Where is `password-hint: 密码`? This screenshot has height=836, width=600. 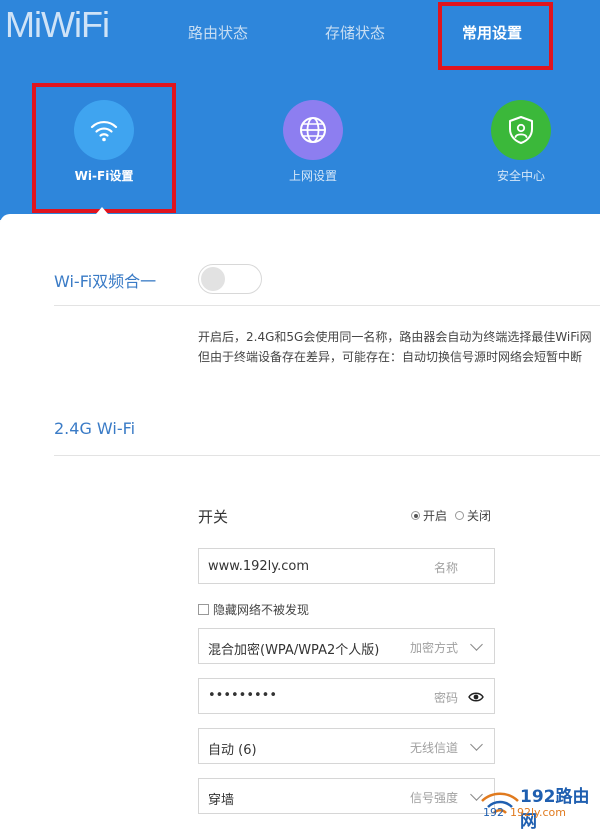 password-hint: 密码 is located at coordinates (445, 698).